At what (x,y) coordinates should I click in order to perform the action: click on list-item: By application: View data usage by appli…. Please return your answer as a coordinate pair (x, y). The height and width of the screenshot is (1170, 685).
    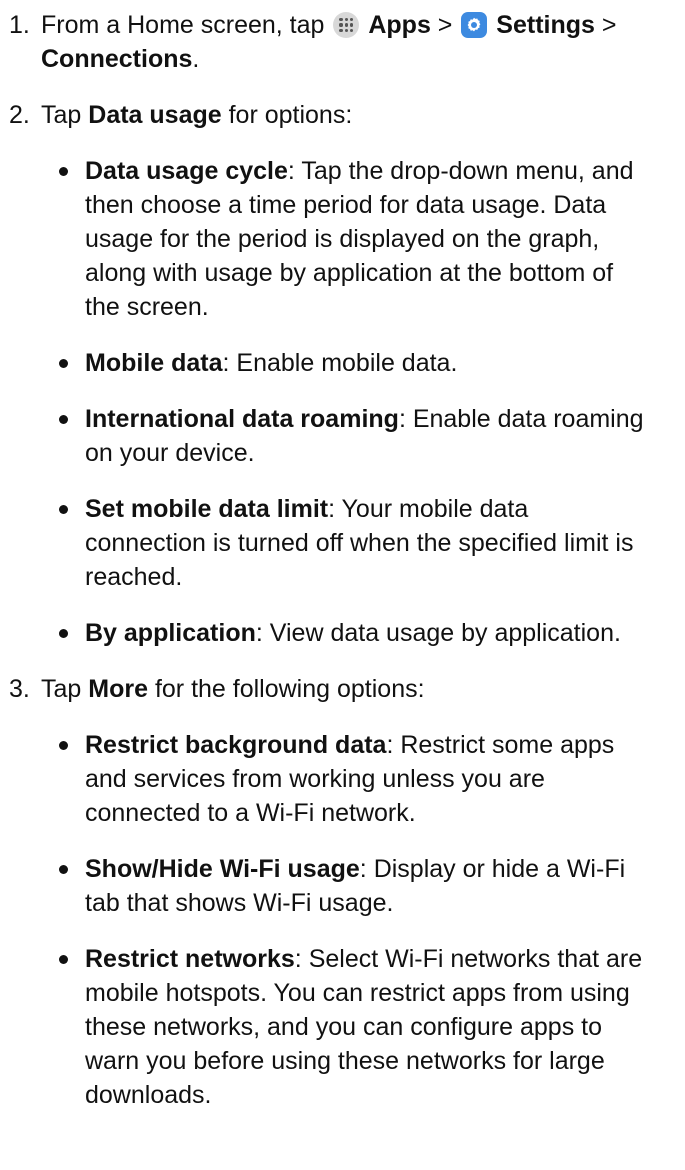
    Looking at the image, I should click on (343, 633).